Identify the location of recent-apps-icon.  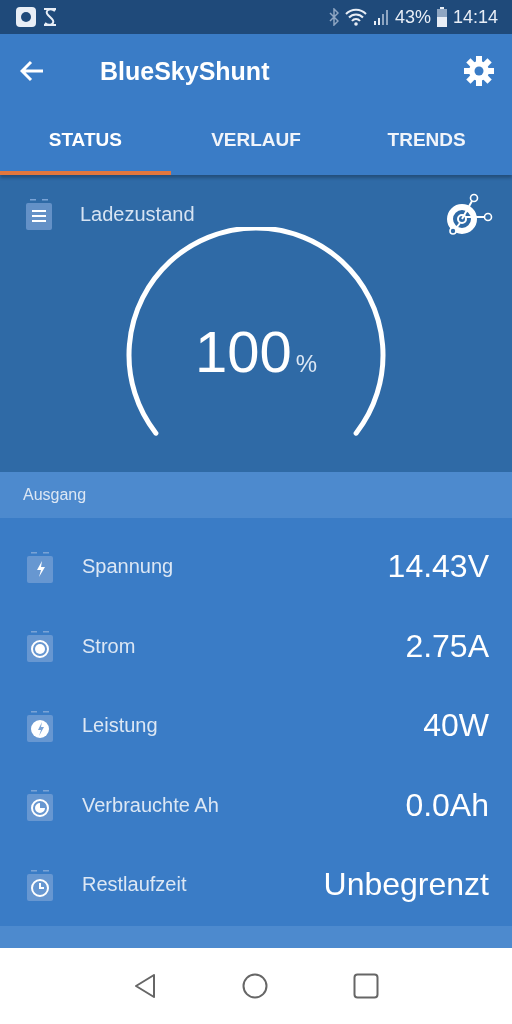
(366, 985).